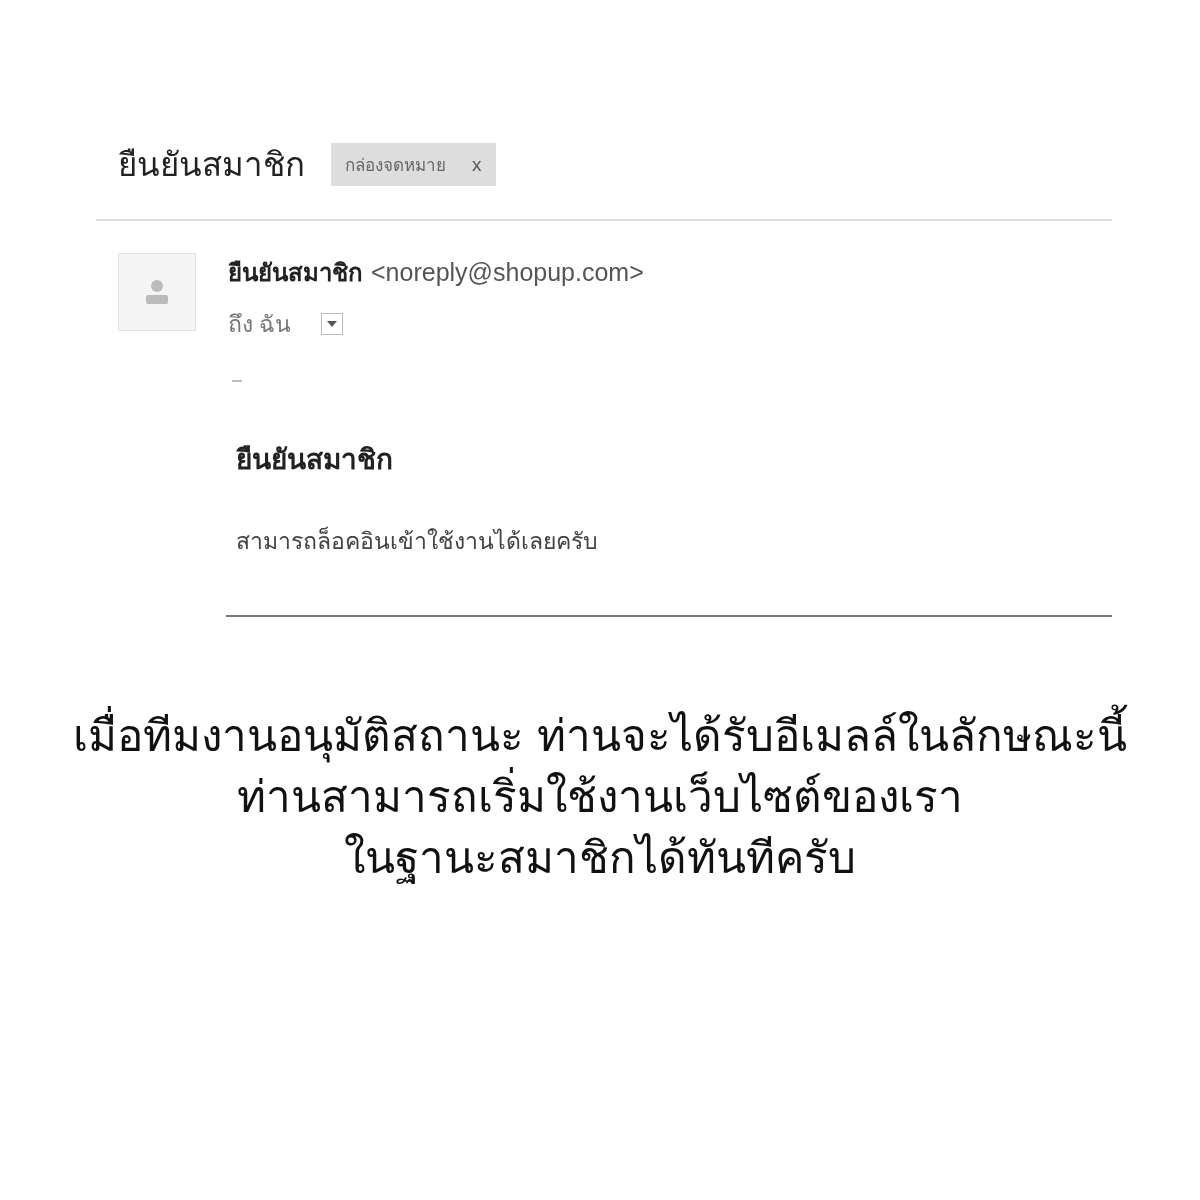  What do you see at coordinates (157, 292) in the screenshot?
I see `avatar-icon` at bounding box center [157, 292].